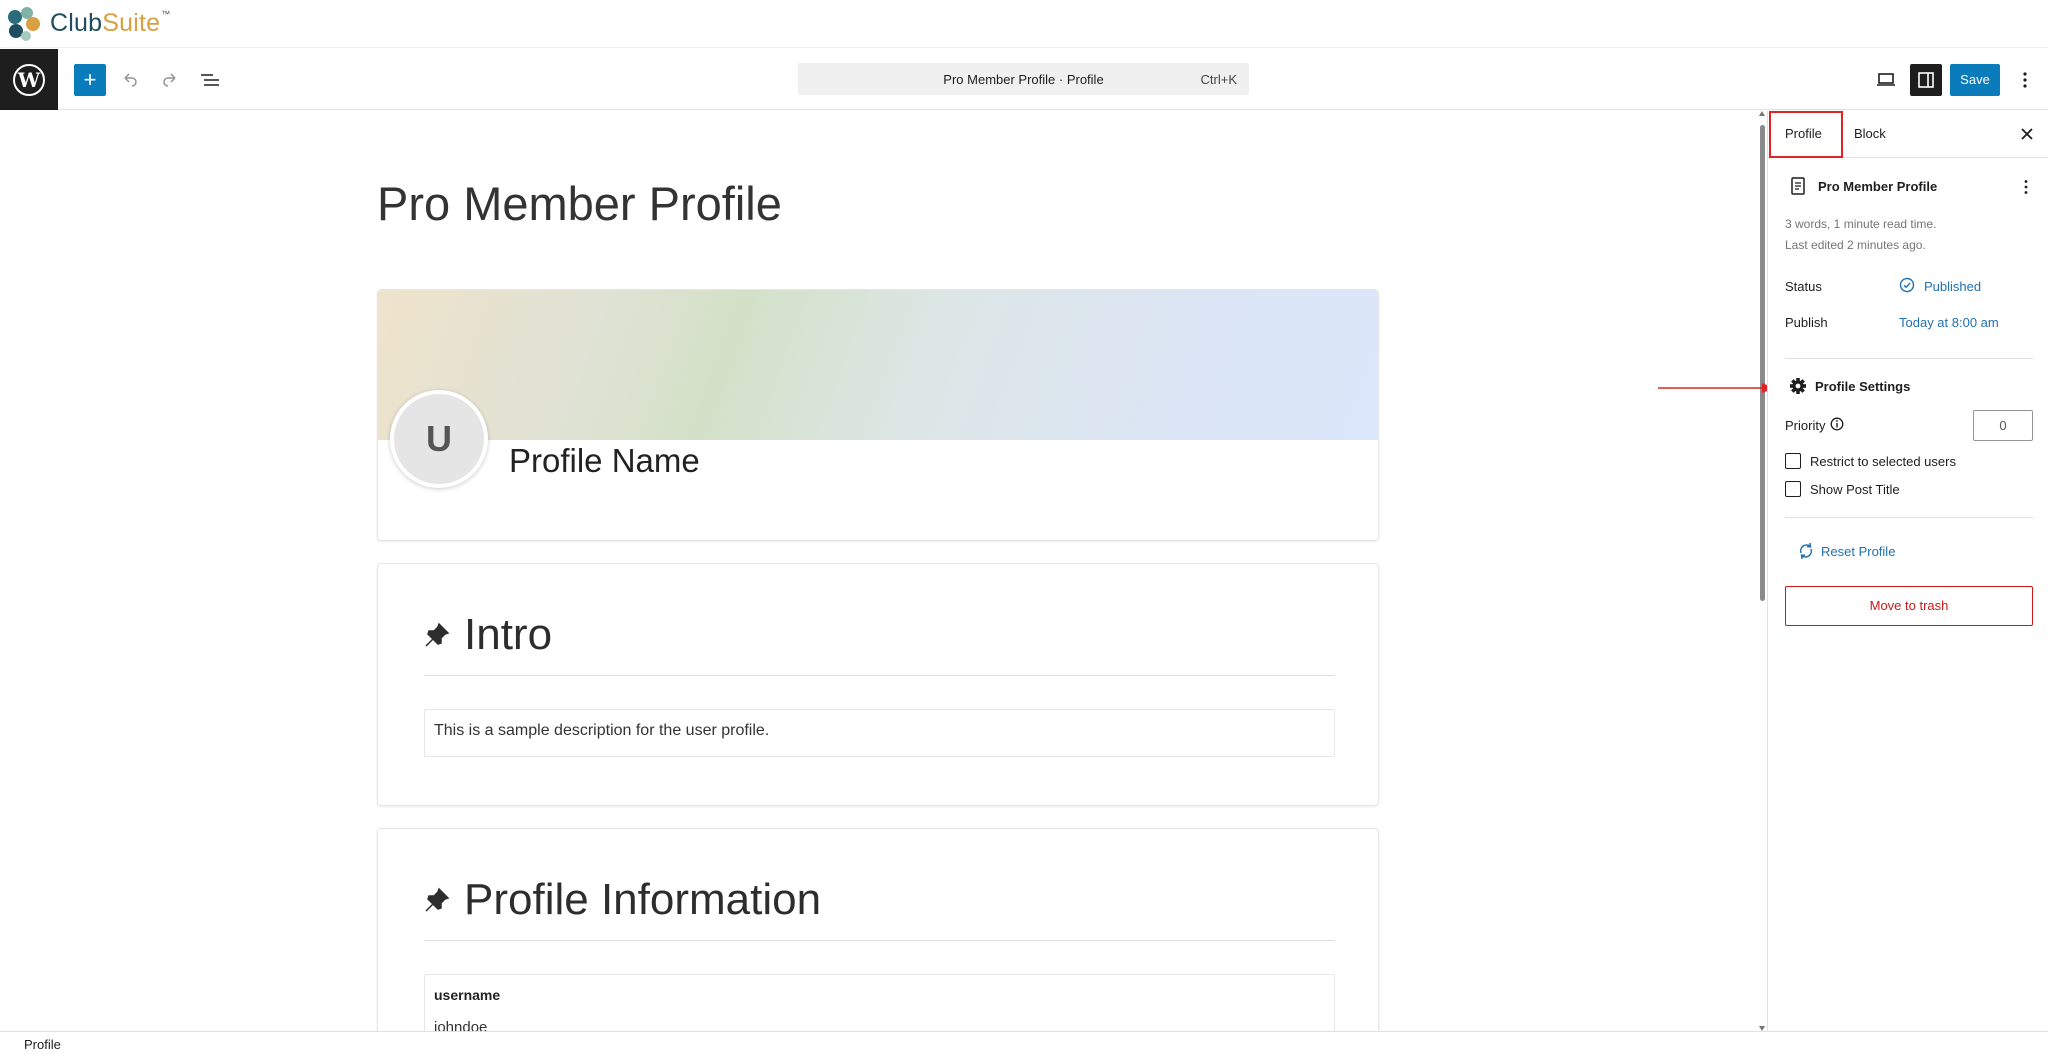 This screenshot has width=2048, height=1054. Describe the element at coordinates (1837, 424) in the screenshot. I see `info-icon` at that location.